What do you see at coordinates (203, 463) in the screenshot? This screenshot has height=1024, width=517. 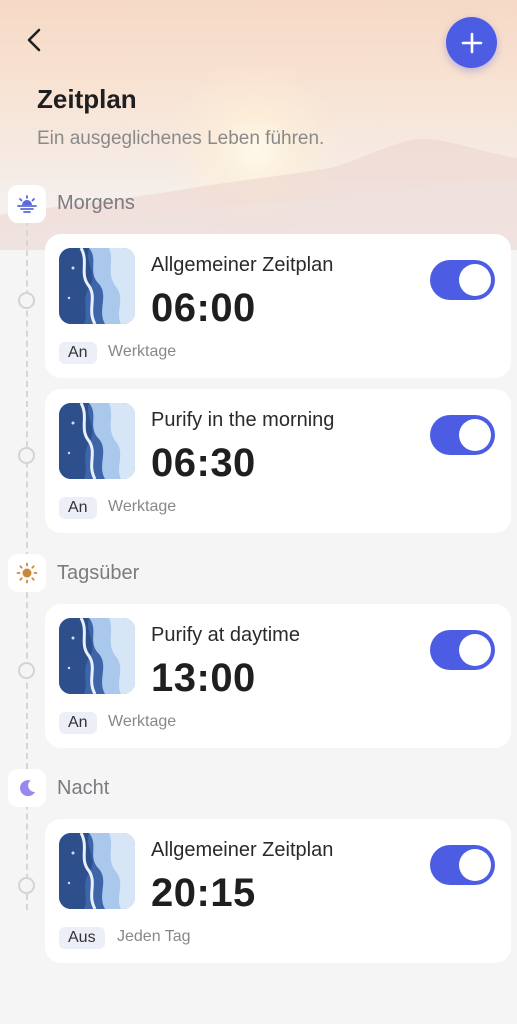 I see `schedule-time: 06:30` at bounding box center [203, 463].